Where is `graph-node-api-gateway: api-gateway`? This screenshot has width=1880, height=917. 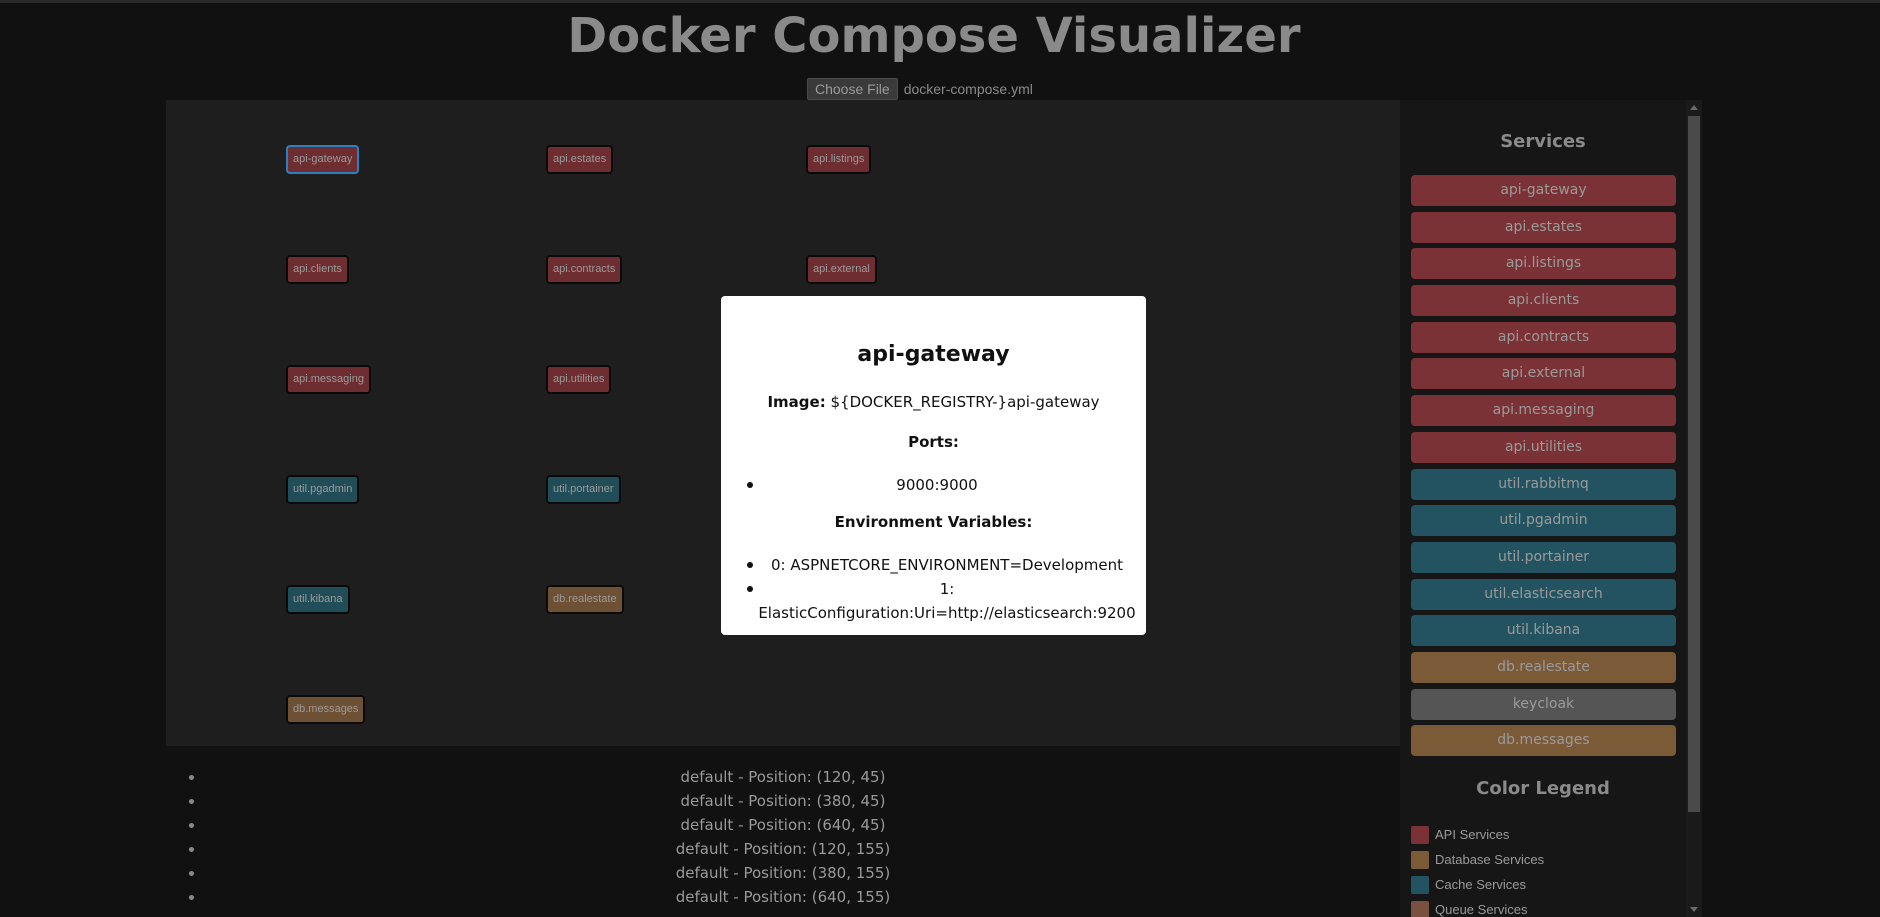
graph-node-api-gateway: api-gateway is located at coordinates (323, 159).